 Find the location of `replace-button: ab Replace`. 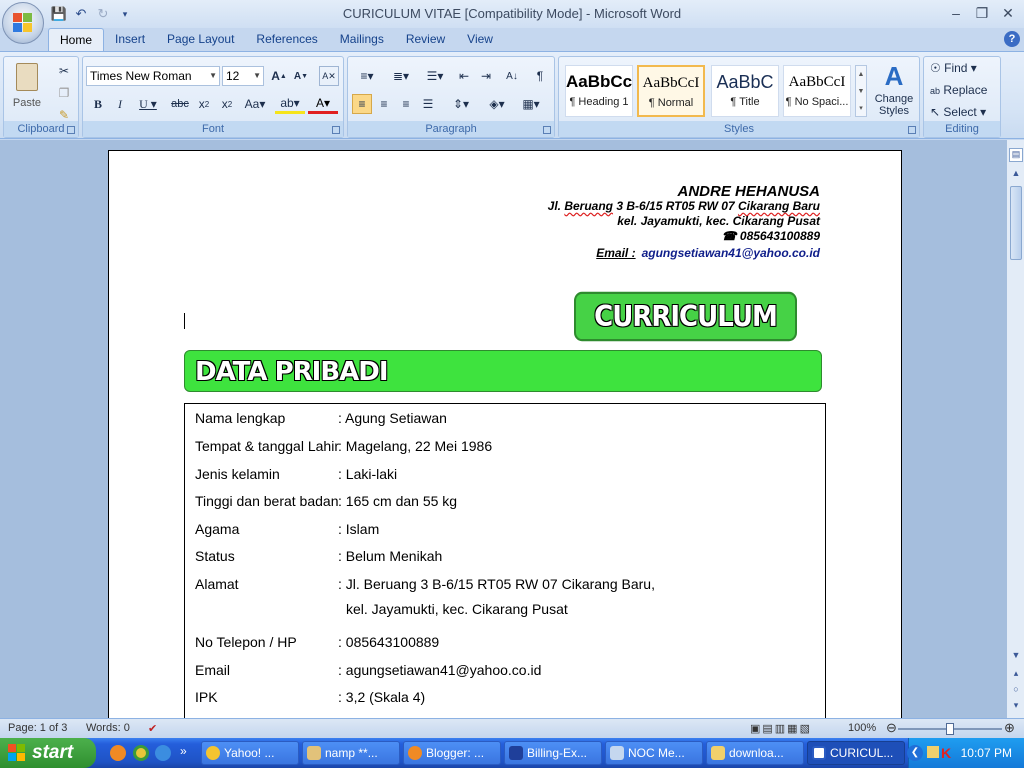

replace-button: ab Replace is located at coordinates (958, 90).